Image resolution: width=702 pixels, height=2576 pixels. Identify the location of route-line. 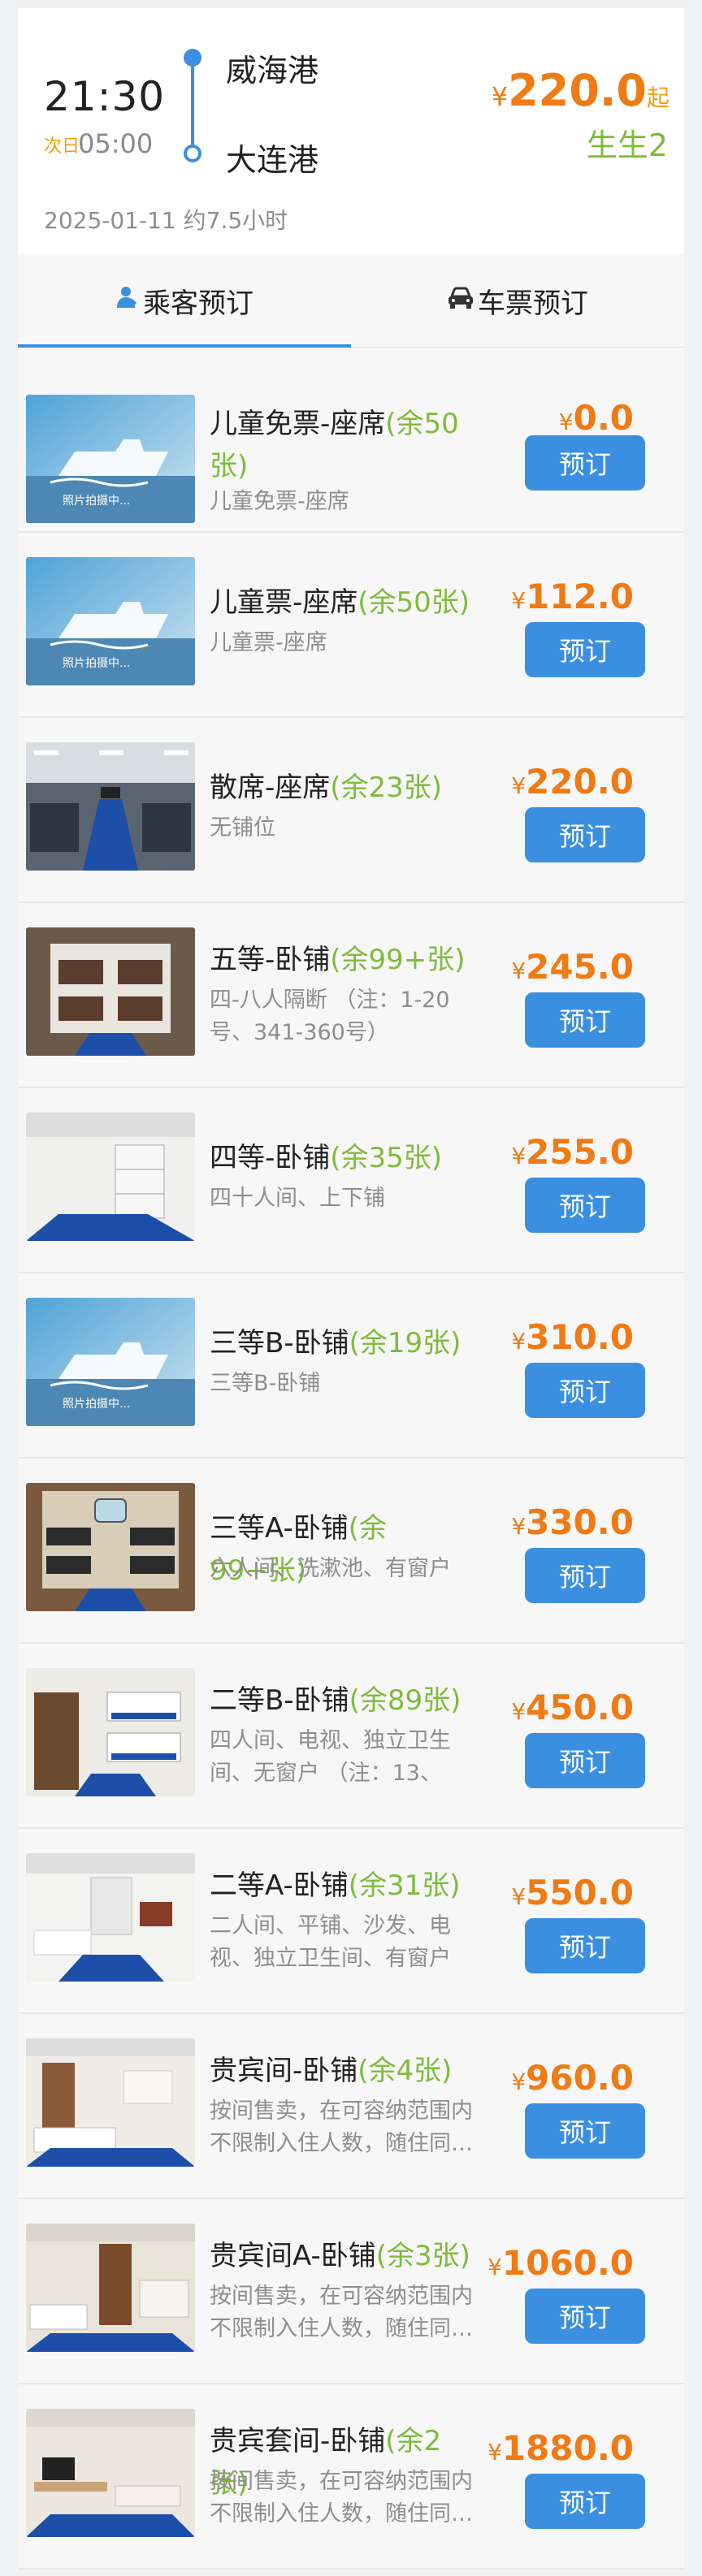
(192, 104).